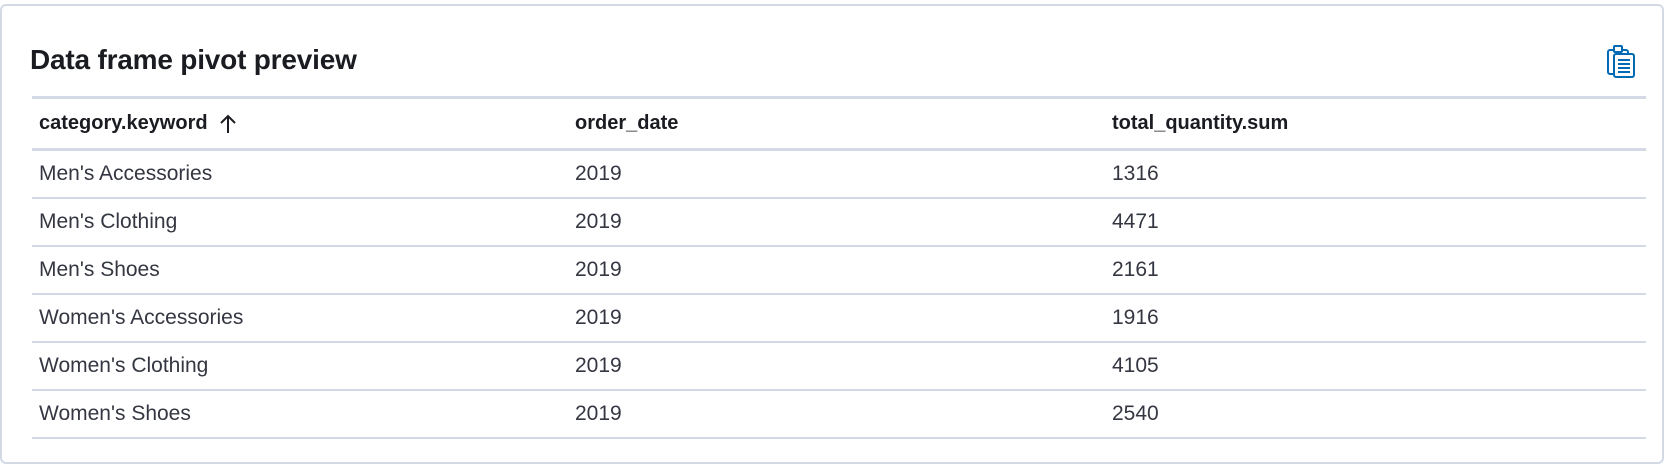  I want to click on table-row: Men's Clothing 2019 4471, so click(839, 222).